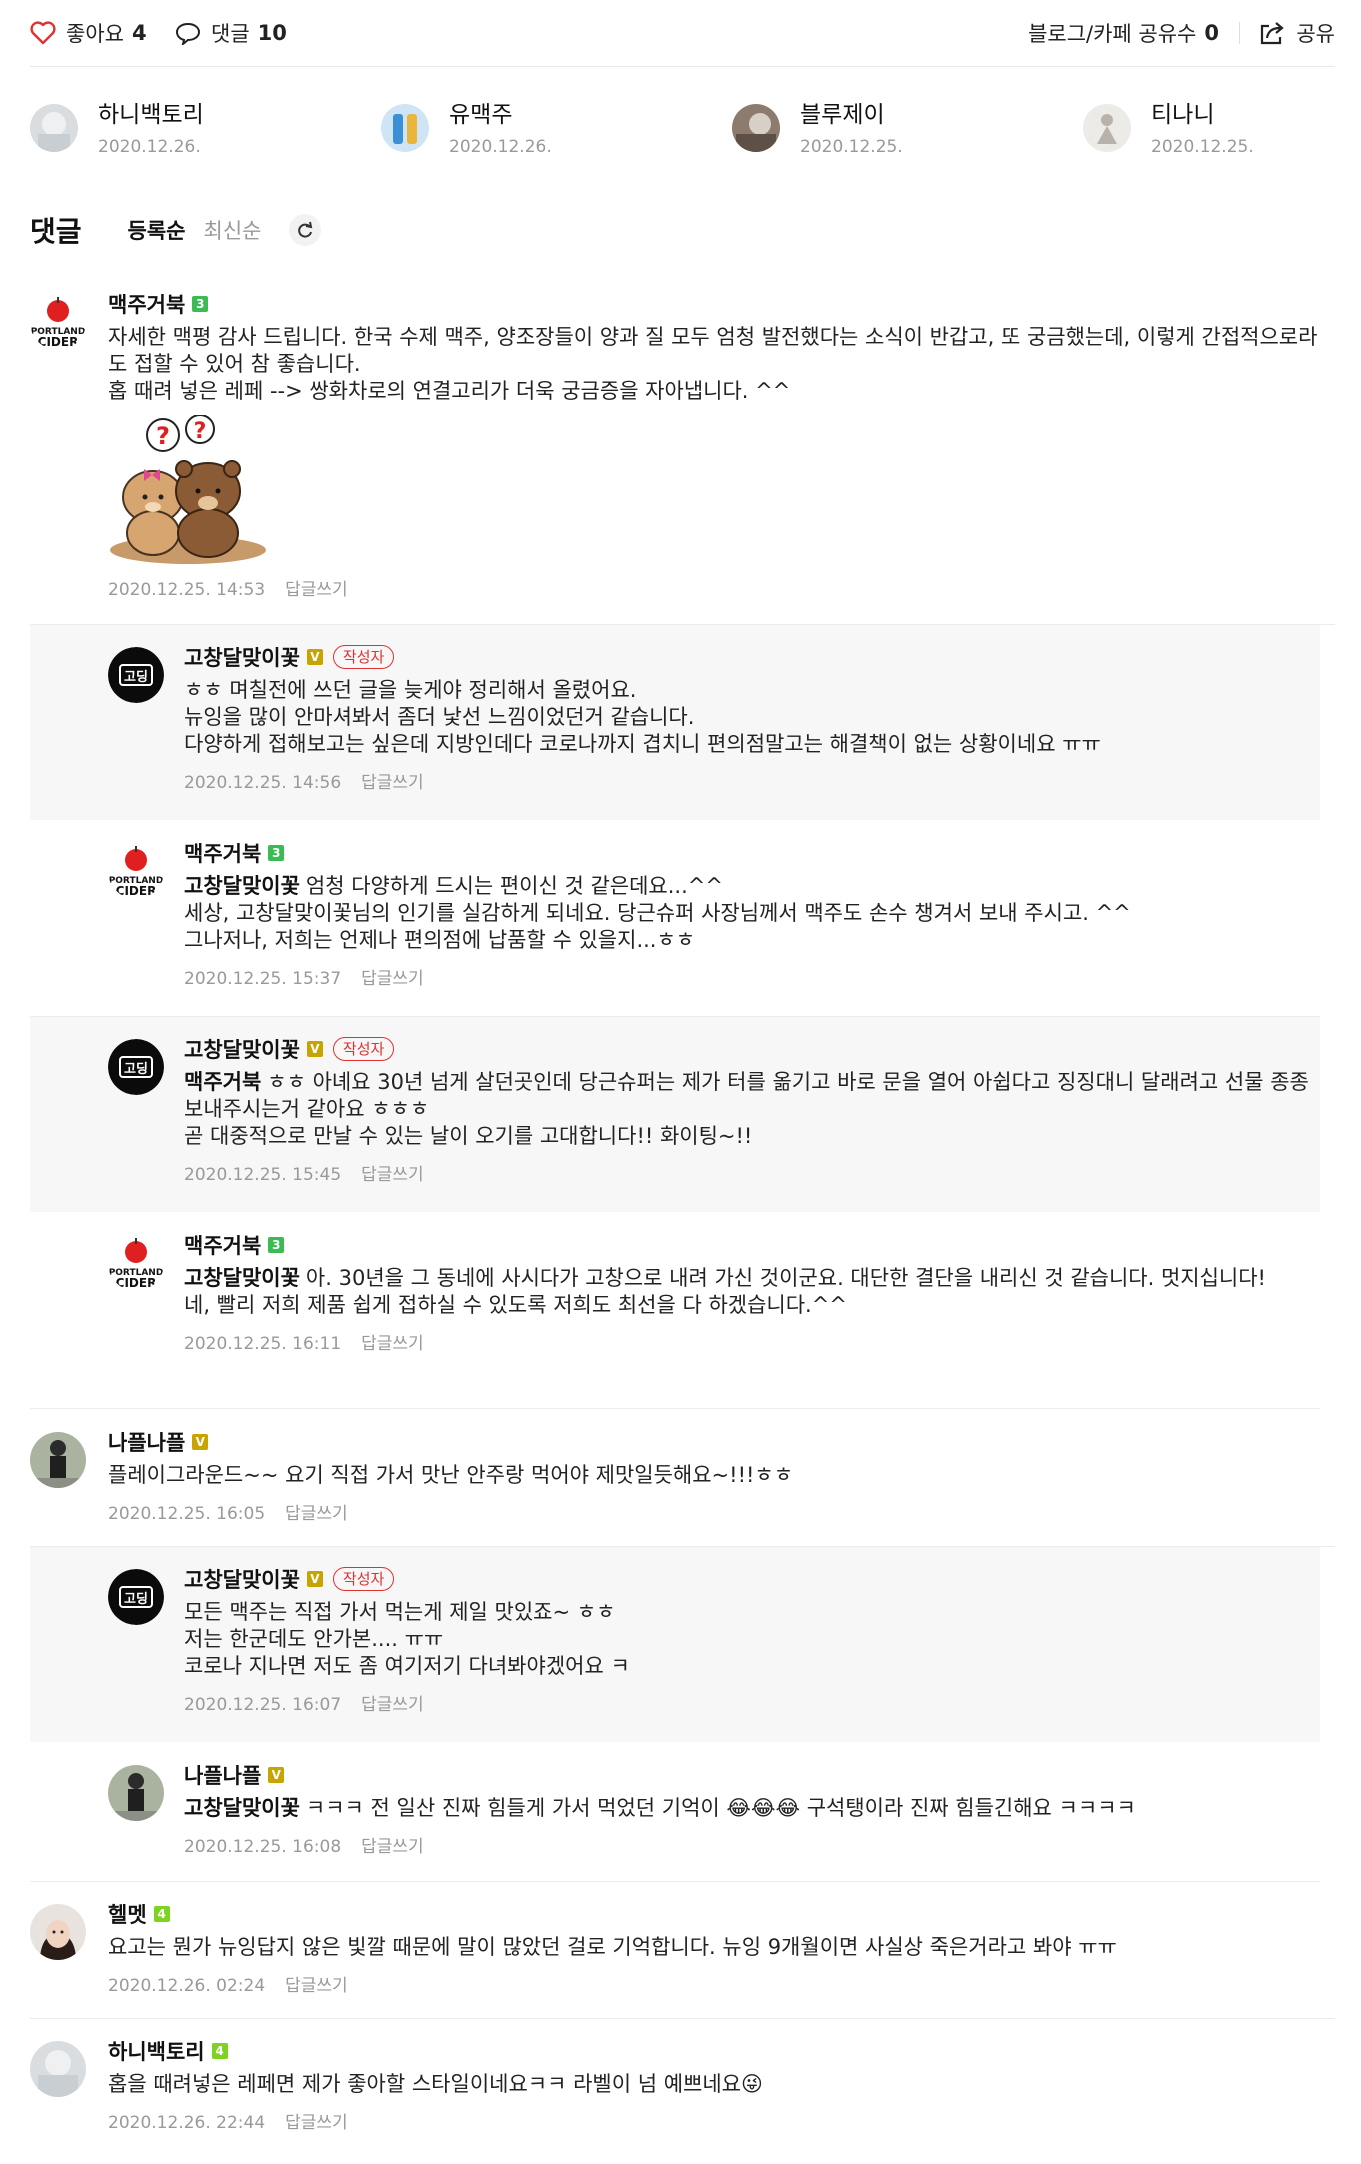 Image resolution: width=1361 pixels, height=2164 pixels. What do you see at coordinates (187, 590) in the screenshot?
I see `comment-date: 2020.12.25. 14:53` at bounding box center [187, 590].